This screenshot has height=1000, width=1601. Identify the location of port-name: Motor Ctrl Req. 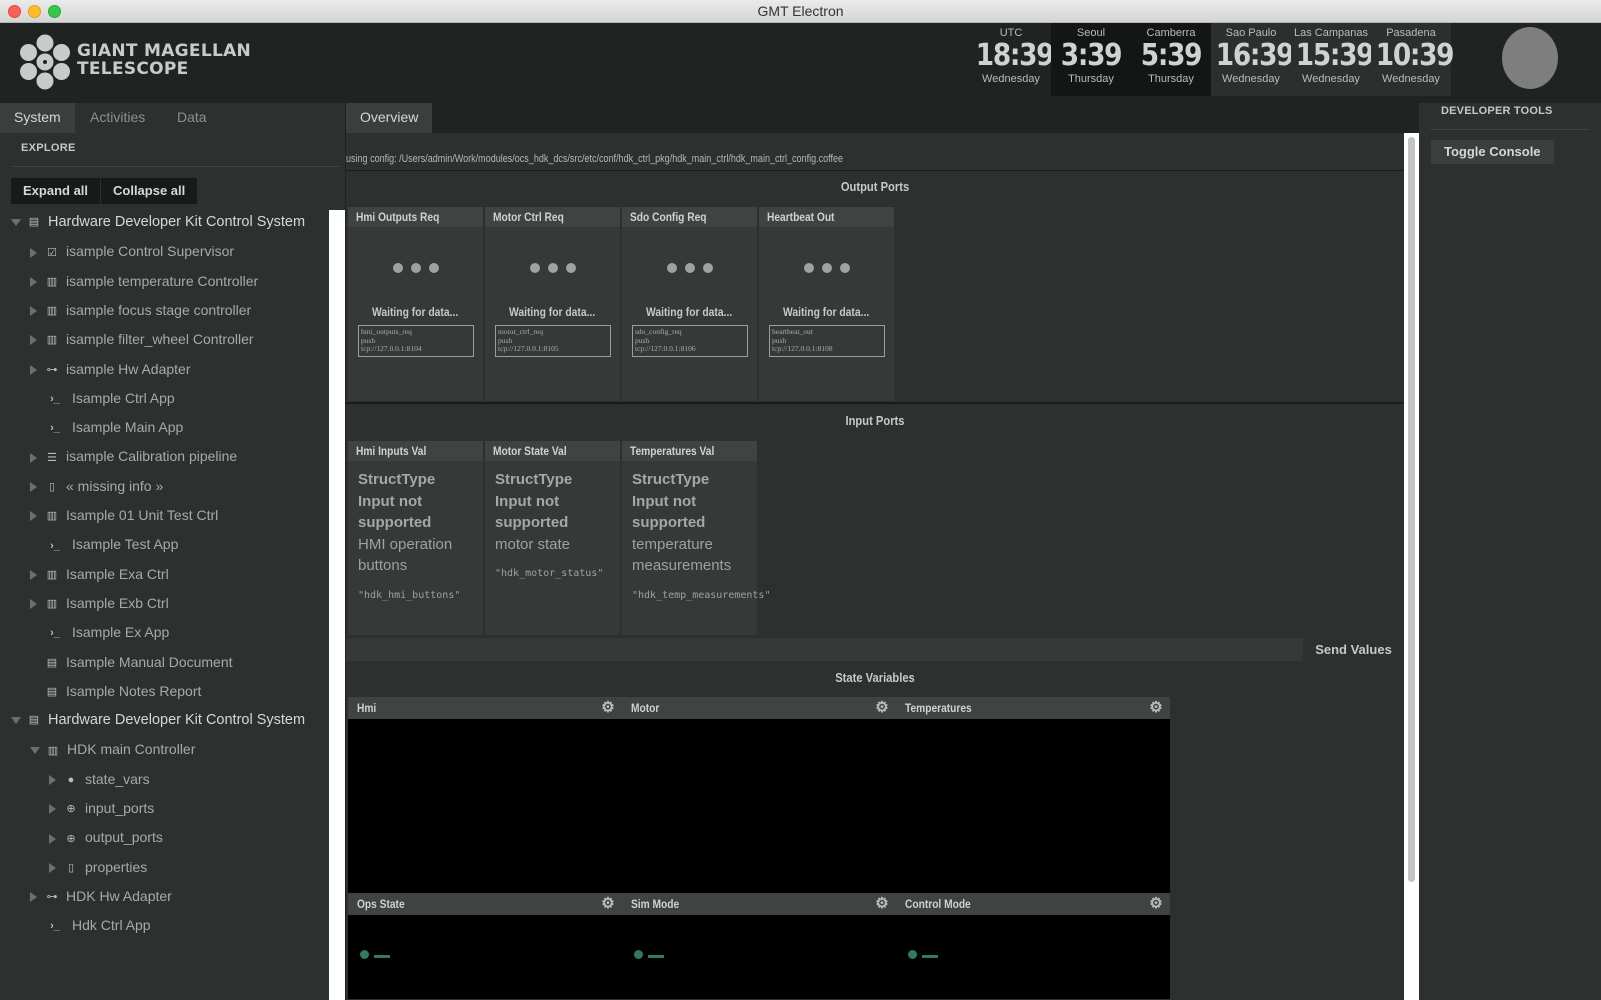
(552, 217).